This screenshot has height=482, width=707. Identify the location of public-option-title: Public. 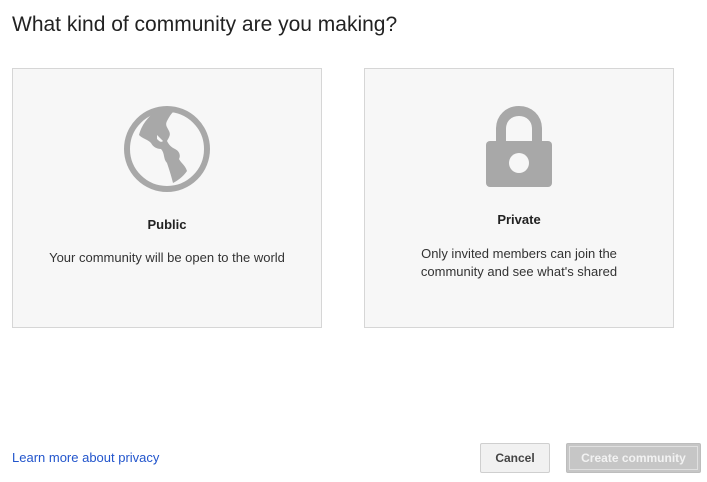
(167, 224).